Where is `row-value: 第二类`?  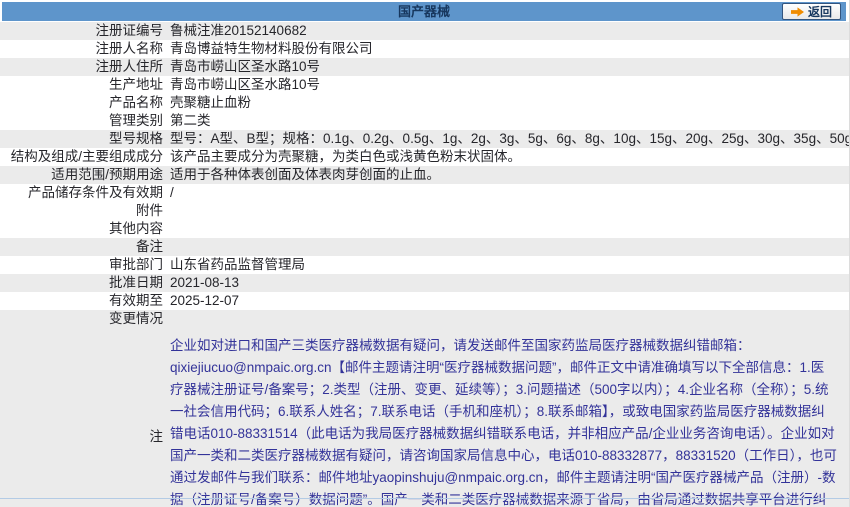
row-value: 第二类 is located at coordinates (190, 120).